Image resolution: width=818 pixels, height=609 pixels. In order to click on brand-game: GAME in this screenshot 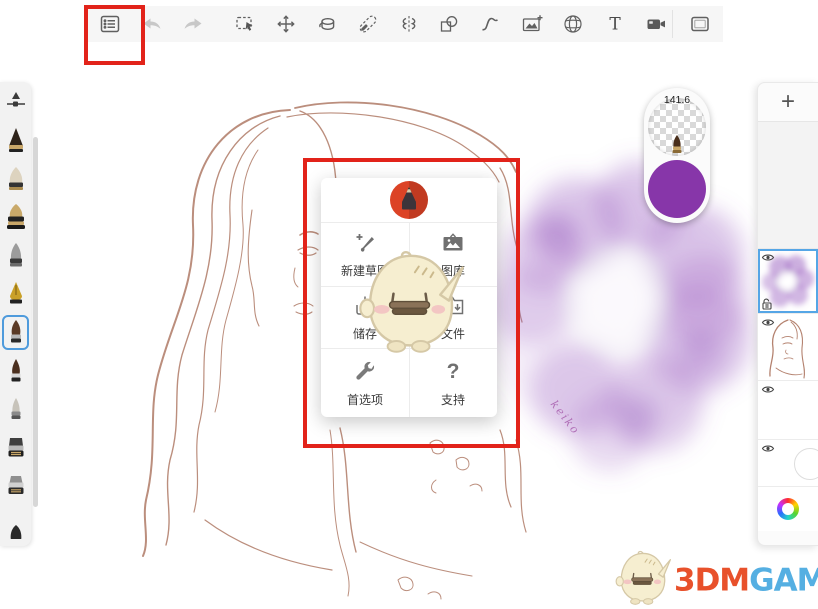, I will do `click(783, 580)`.